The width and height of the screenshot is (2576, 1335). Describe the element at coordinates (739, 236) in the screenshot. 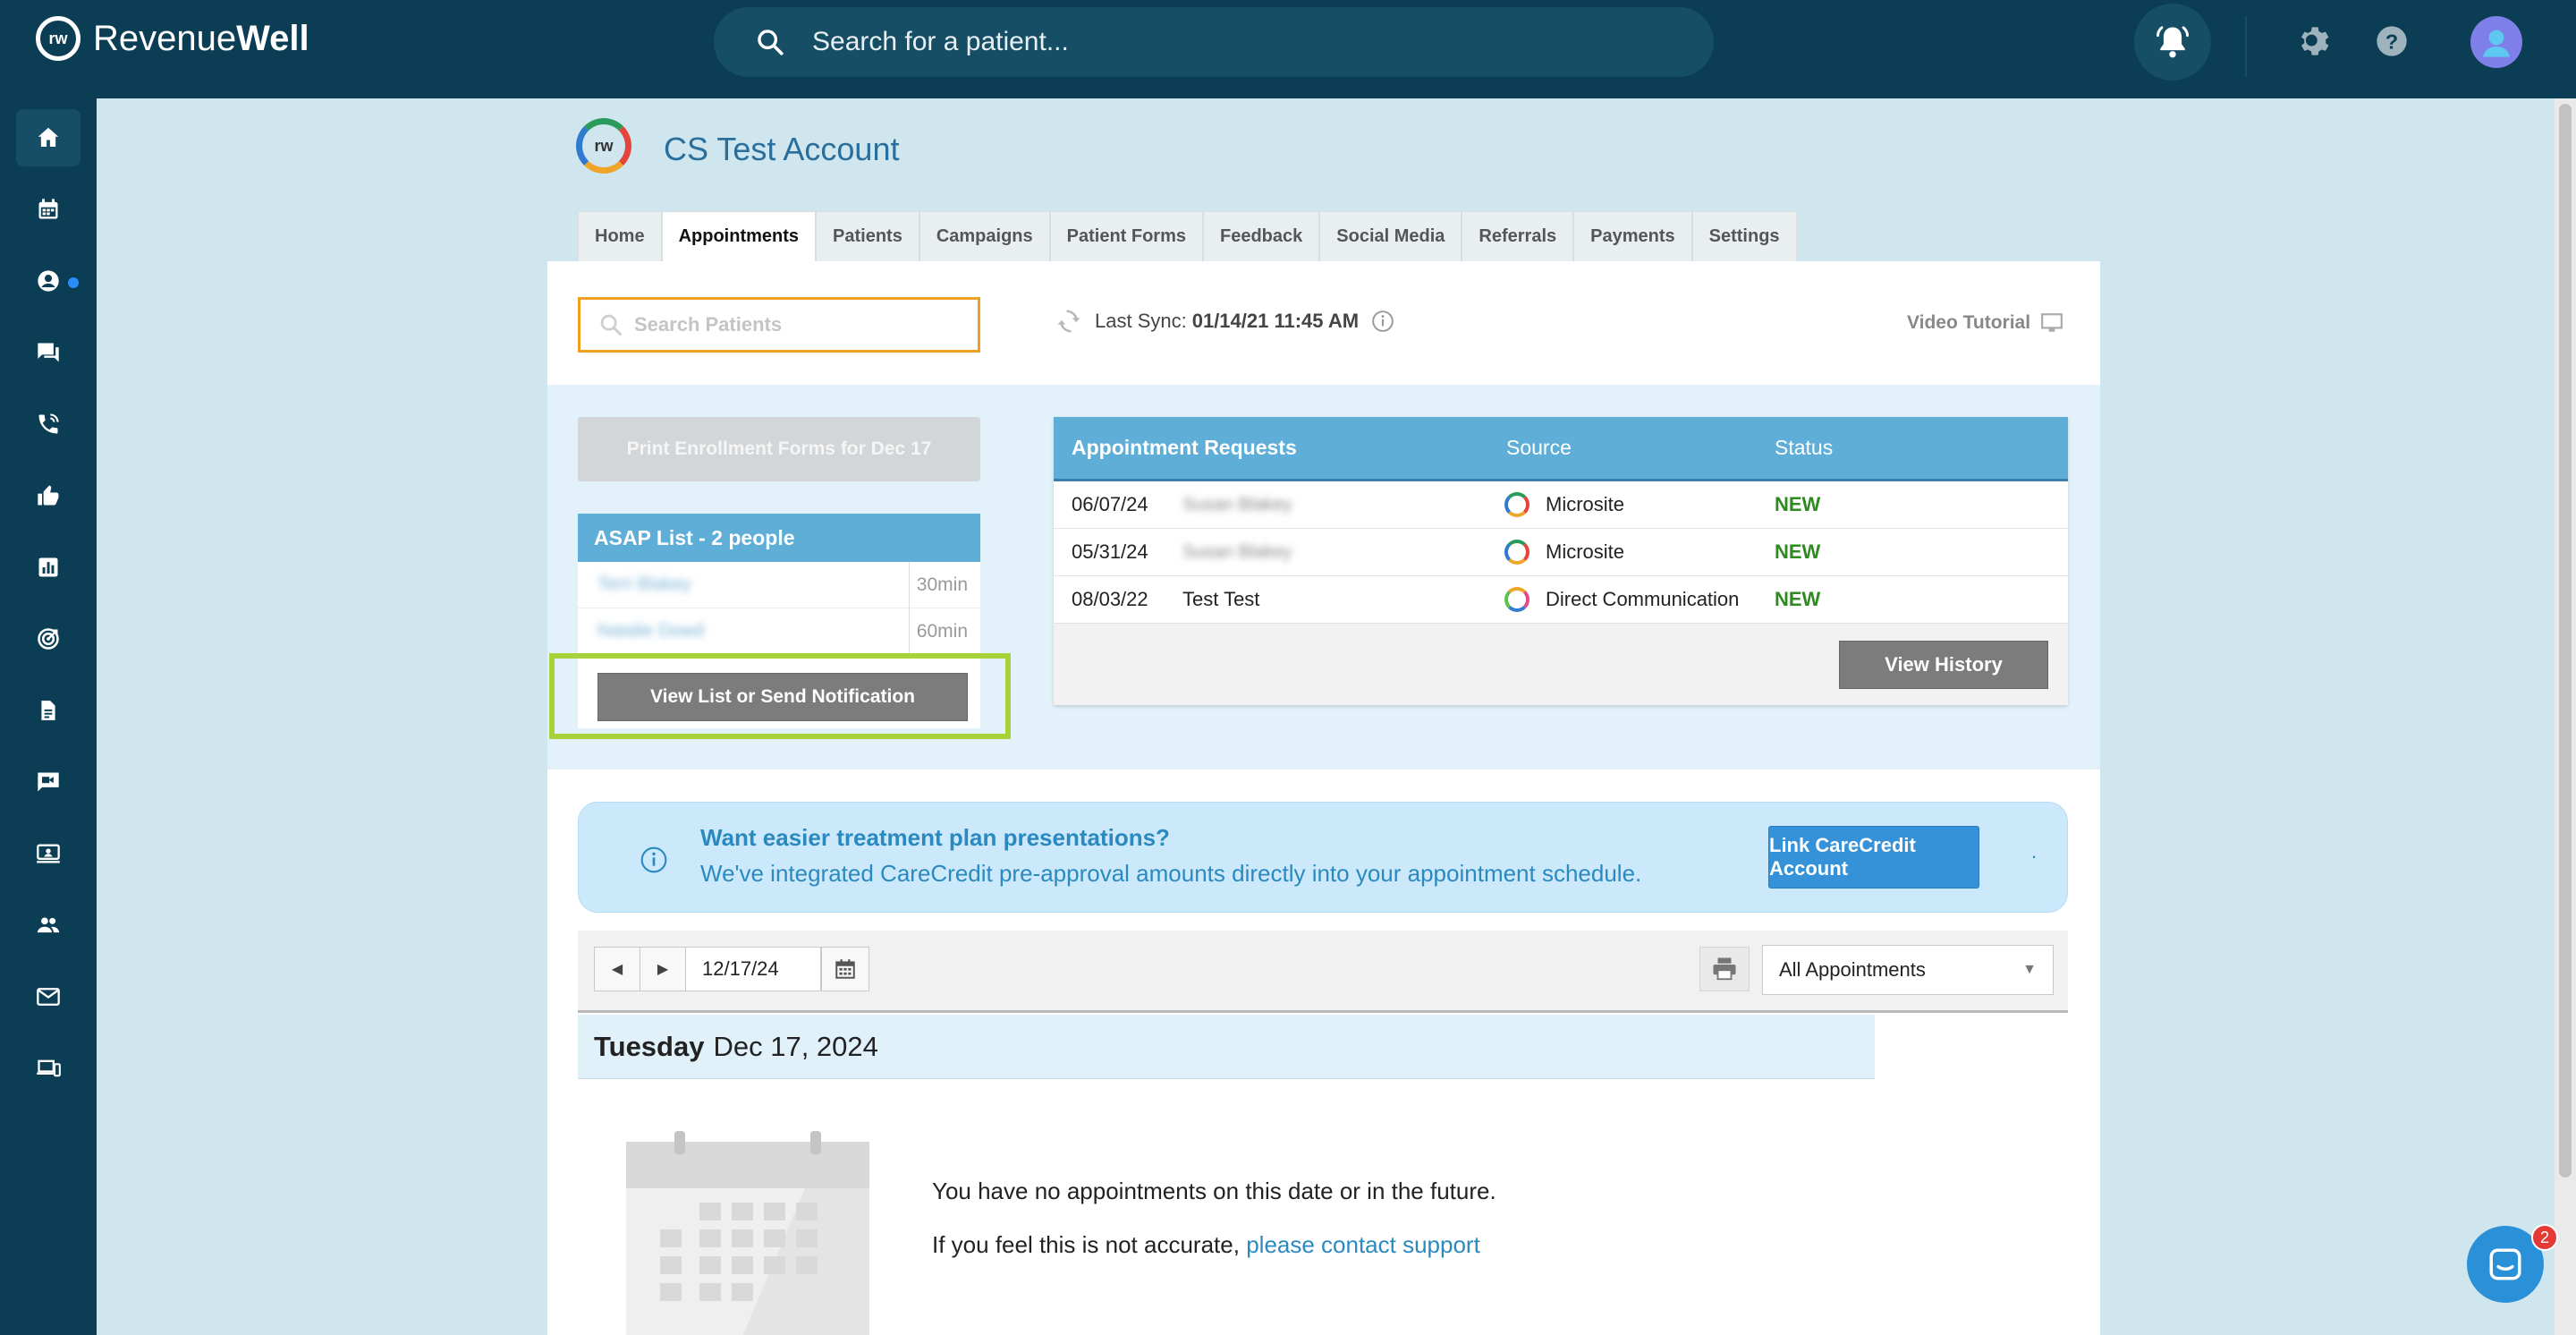

I see `tab-appointments: Appointments` at that location.